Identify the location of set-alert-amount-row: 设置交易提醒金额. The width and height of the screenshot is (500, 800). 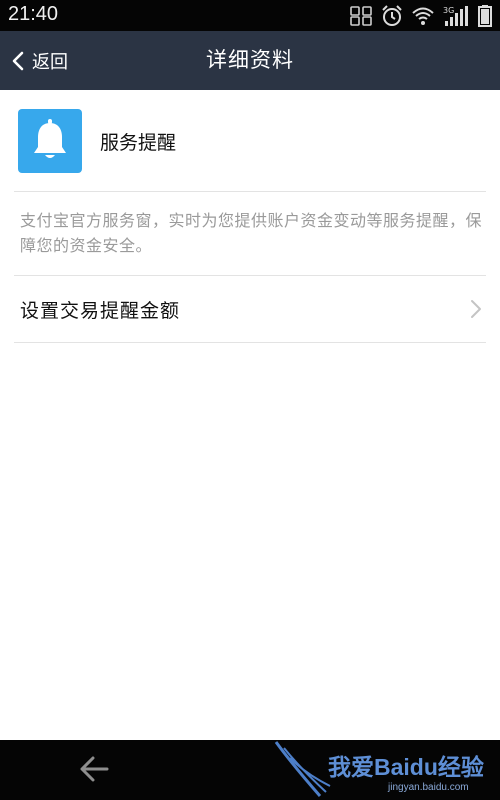
(250, 309).